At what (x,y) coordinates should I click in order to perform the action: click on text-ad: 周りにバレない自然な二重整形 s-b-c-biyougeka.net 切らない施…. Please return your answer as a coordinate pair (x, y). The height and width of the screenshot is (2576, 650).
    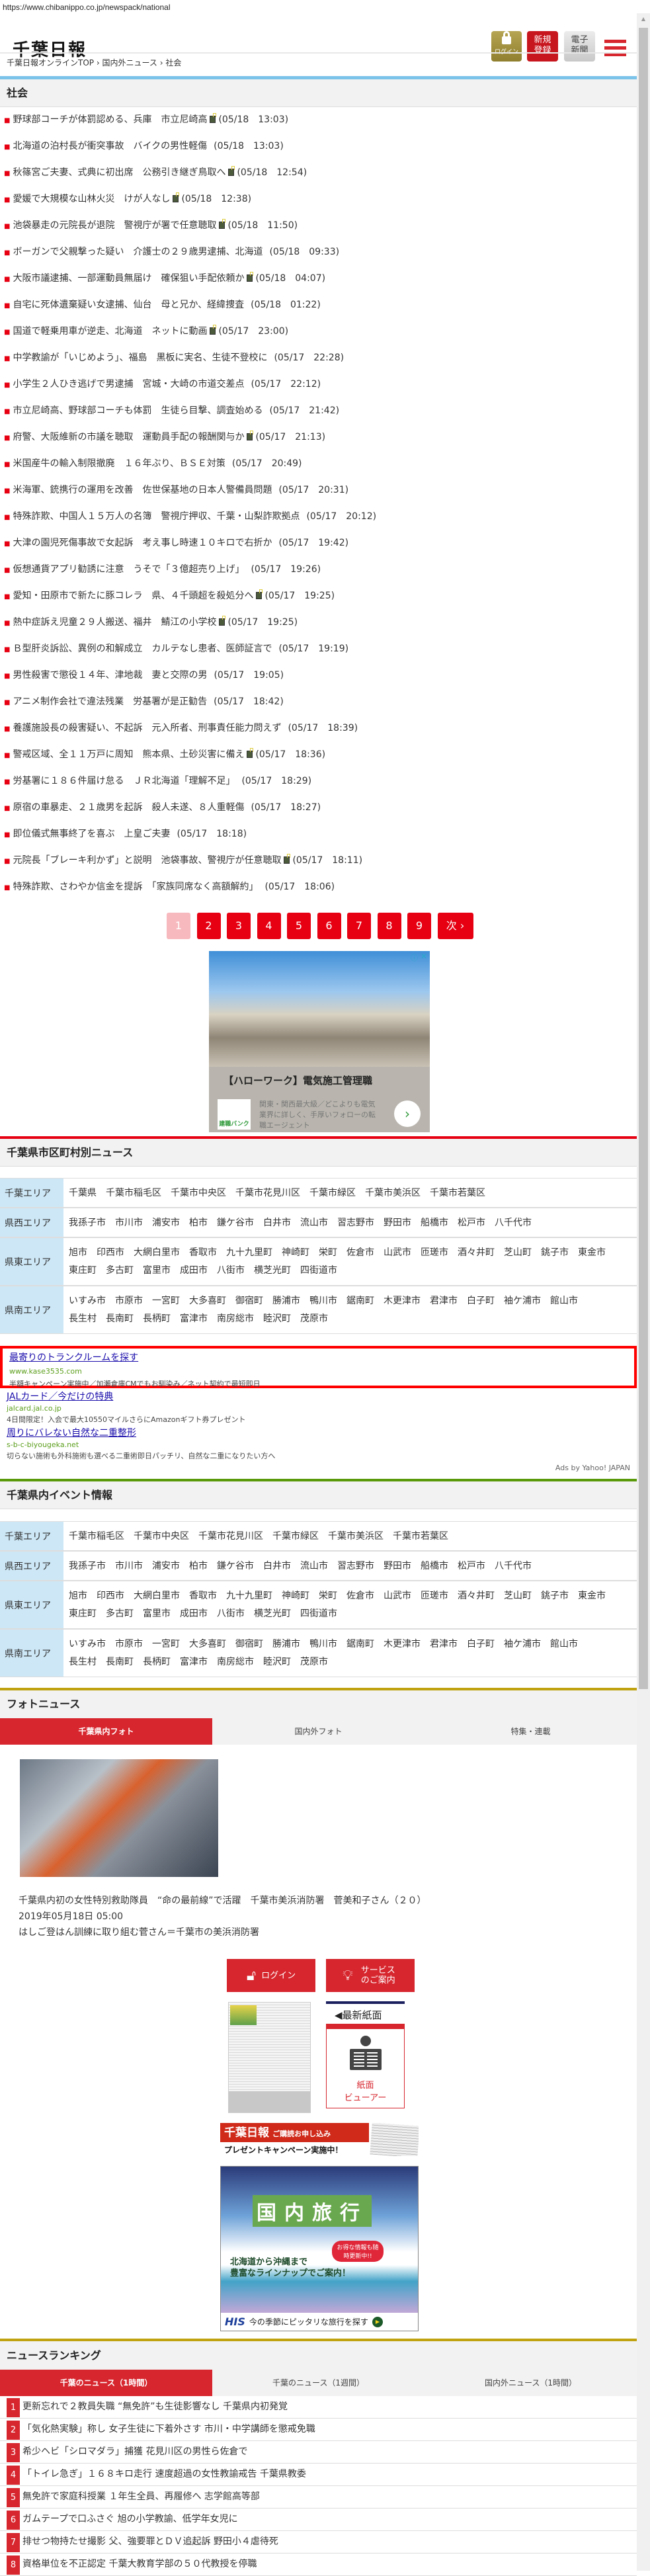
    Looking at the image, I should click on (318, 1443).